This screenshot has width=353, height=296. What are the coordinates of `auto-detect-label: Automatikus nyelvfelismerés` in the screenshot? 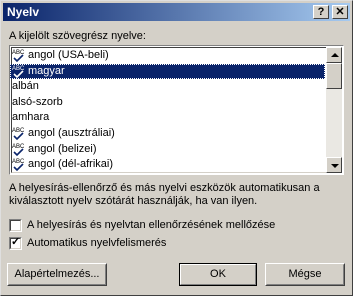 It's located at (96, 243).